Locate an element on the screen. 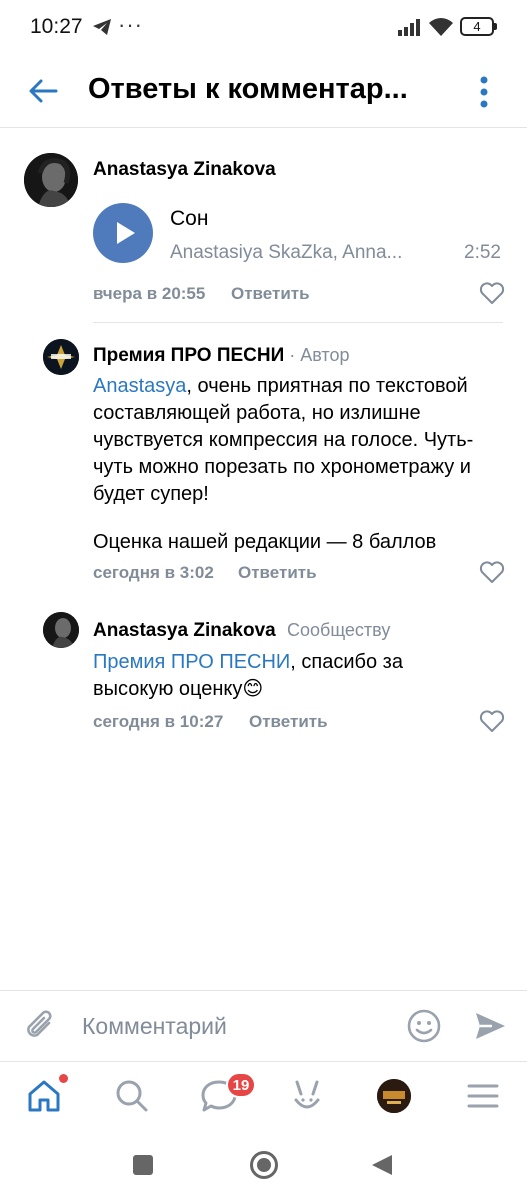  comment-author: Премия ПРО ПЕСНИ · Автор is located at coordinates (221, 356).